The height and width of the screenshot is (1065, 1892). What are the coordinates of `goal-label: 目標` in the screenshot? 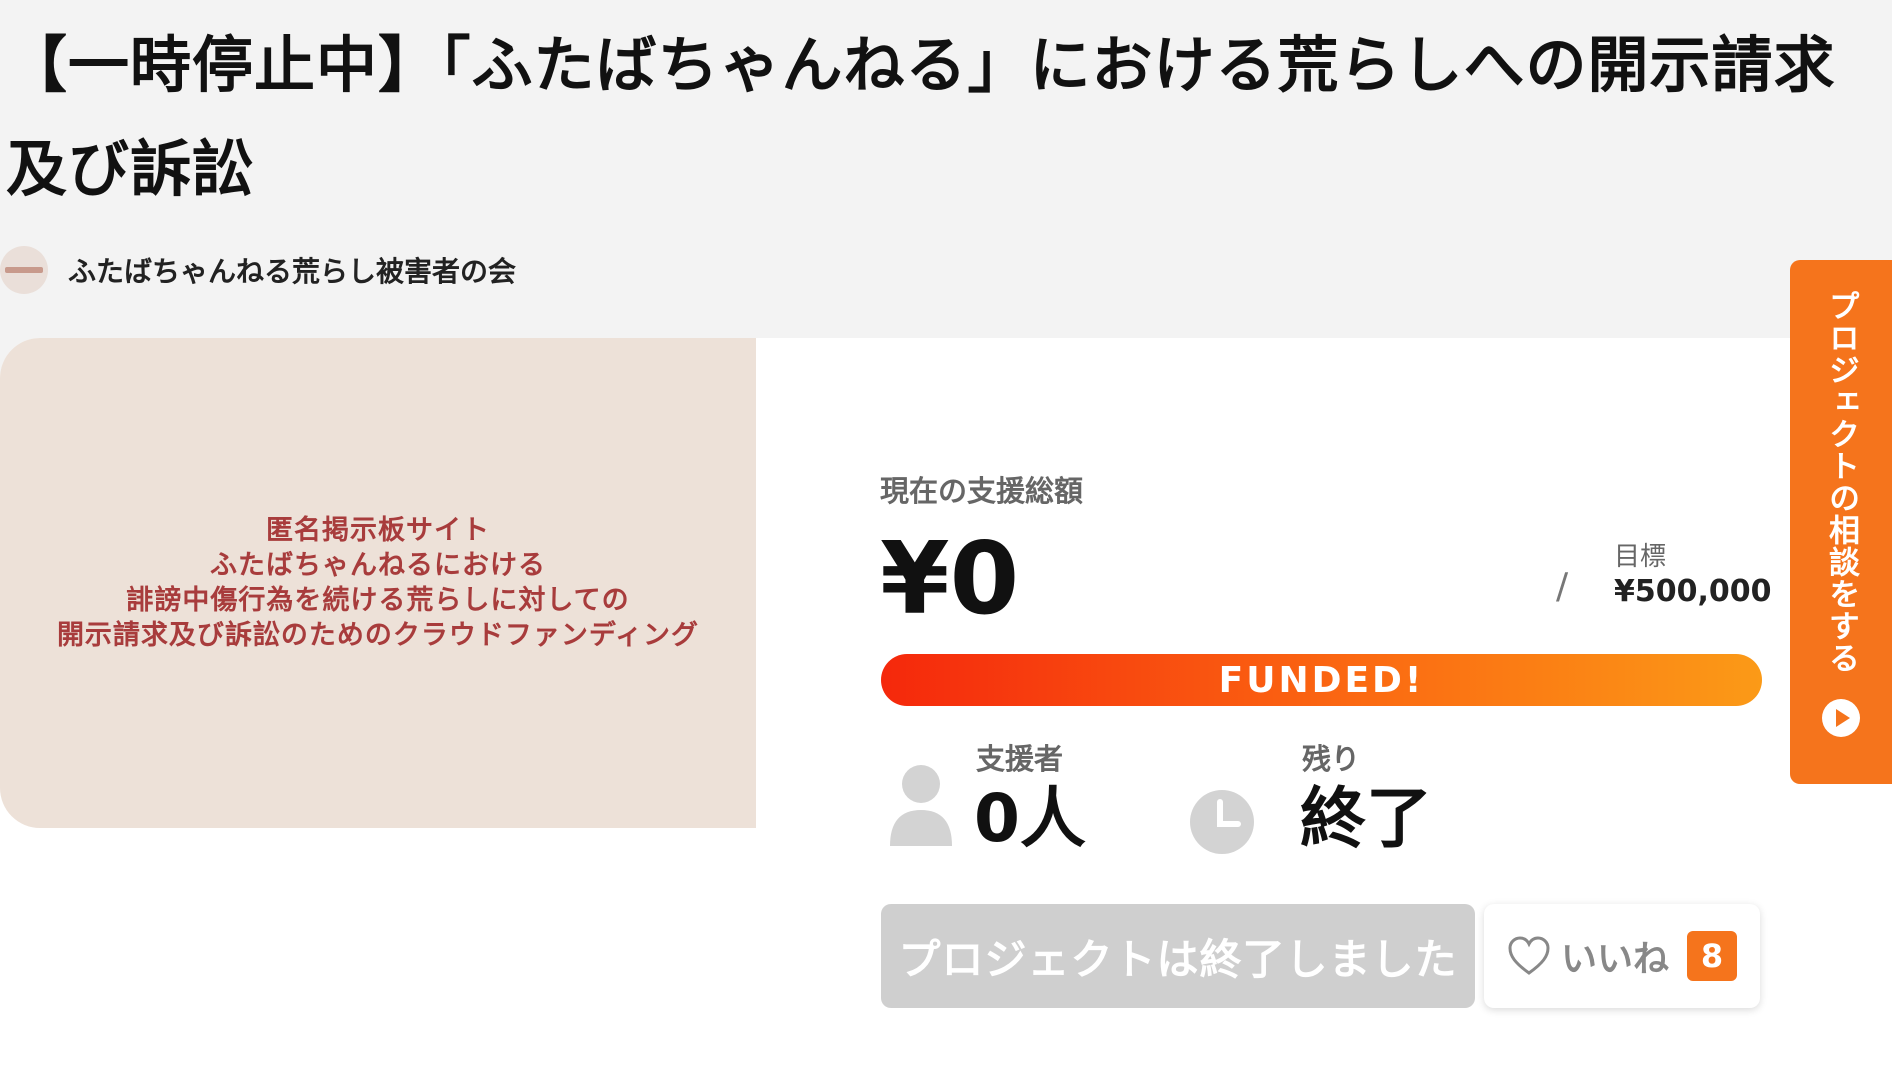 It's located at (1640, 557).